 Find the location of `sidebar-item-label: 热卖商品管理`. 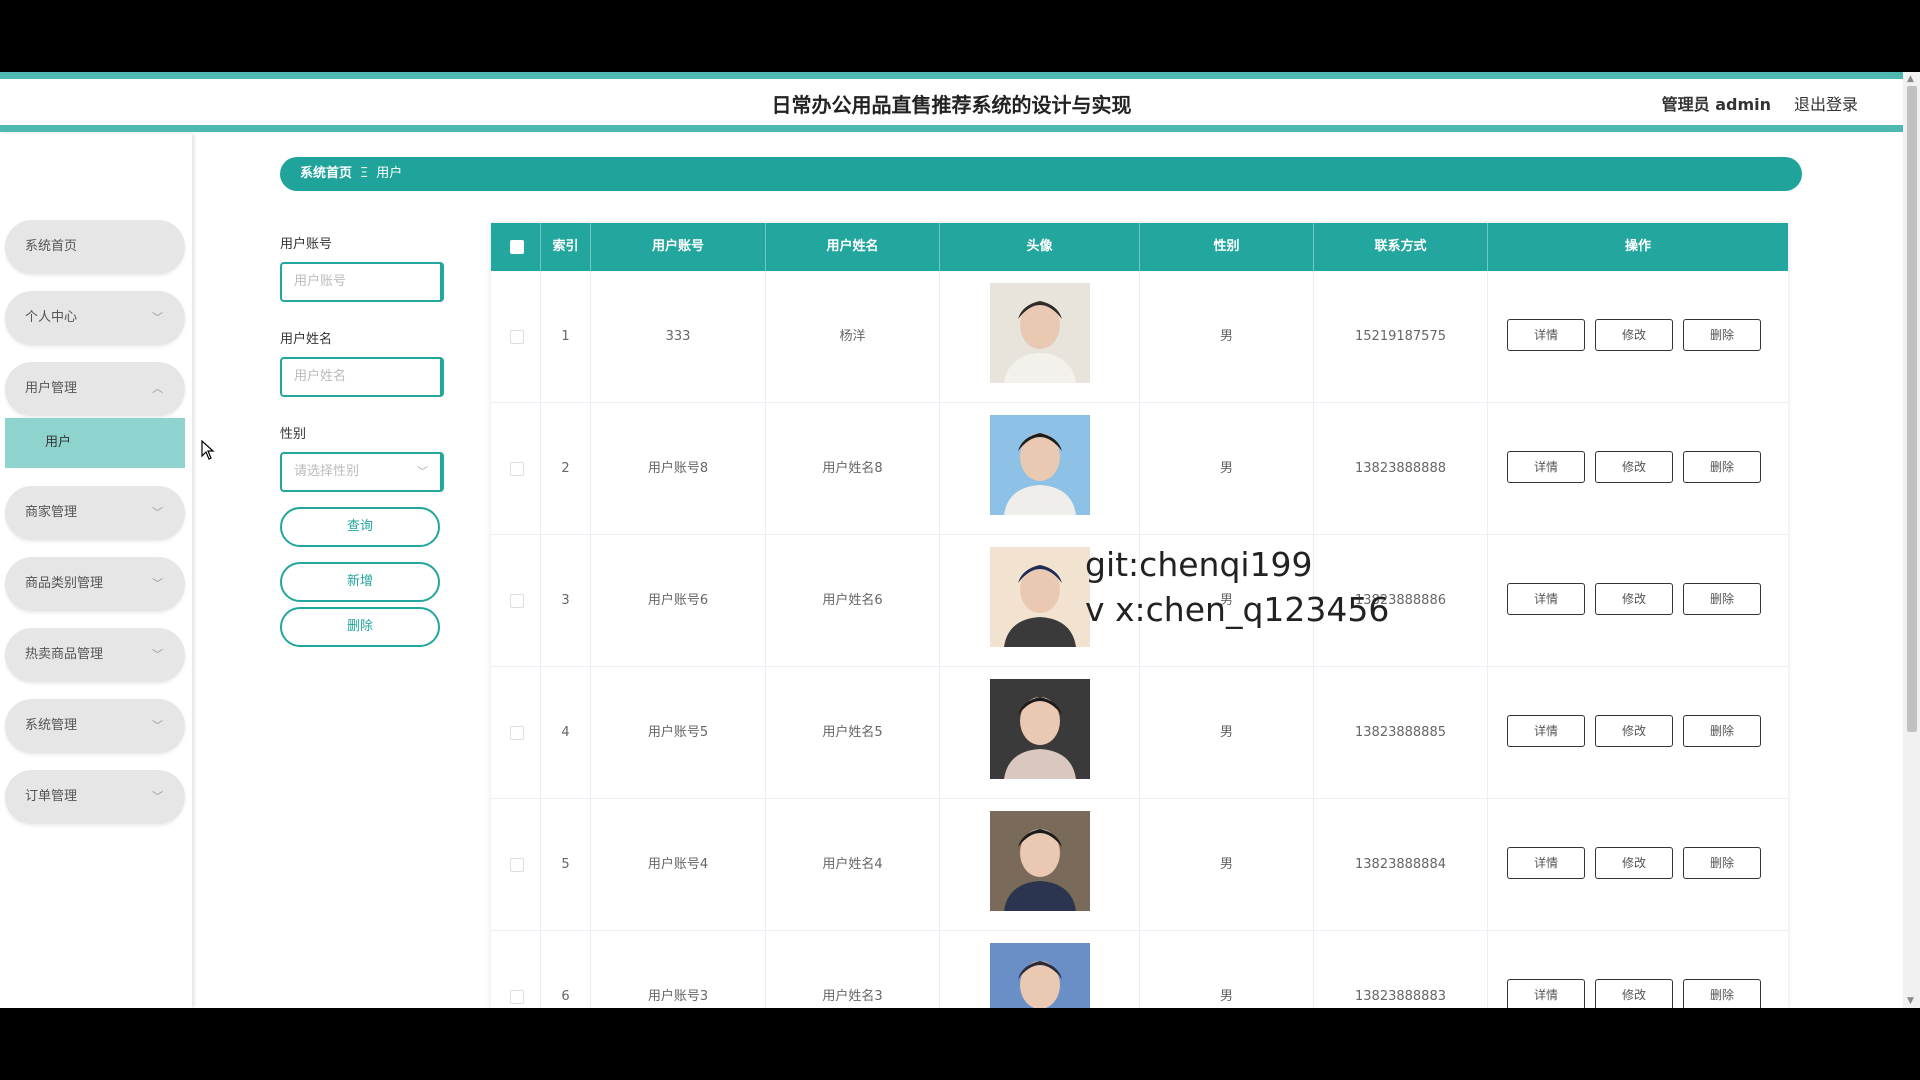

sidebar-item-label: 热卖商品管理 is located at coordinates (64, 654).